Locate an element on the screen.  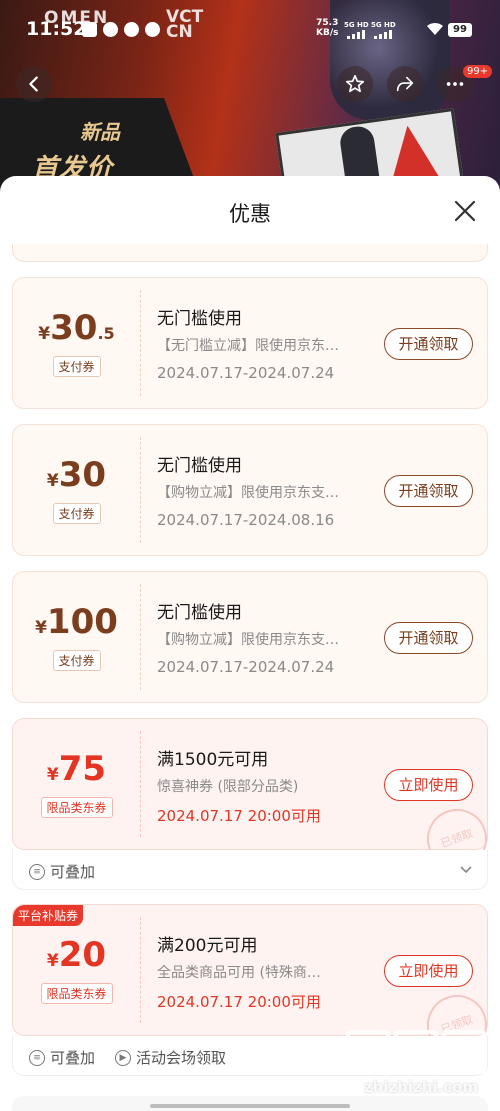
home-indicator is located at coordinates (250, 1106).